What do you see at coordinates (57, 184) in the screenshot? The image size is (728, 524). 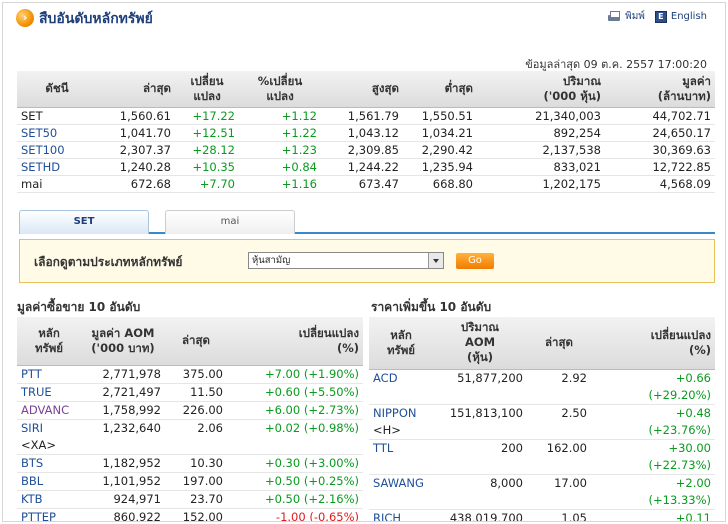 I see `index-name: mai` at bounding box center [57, 184].